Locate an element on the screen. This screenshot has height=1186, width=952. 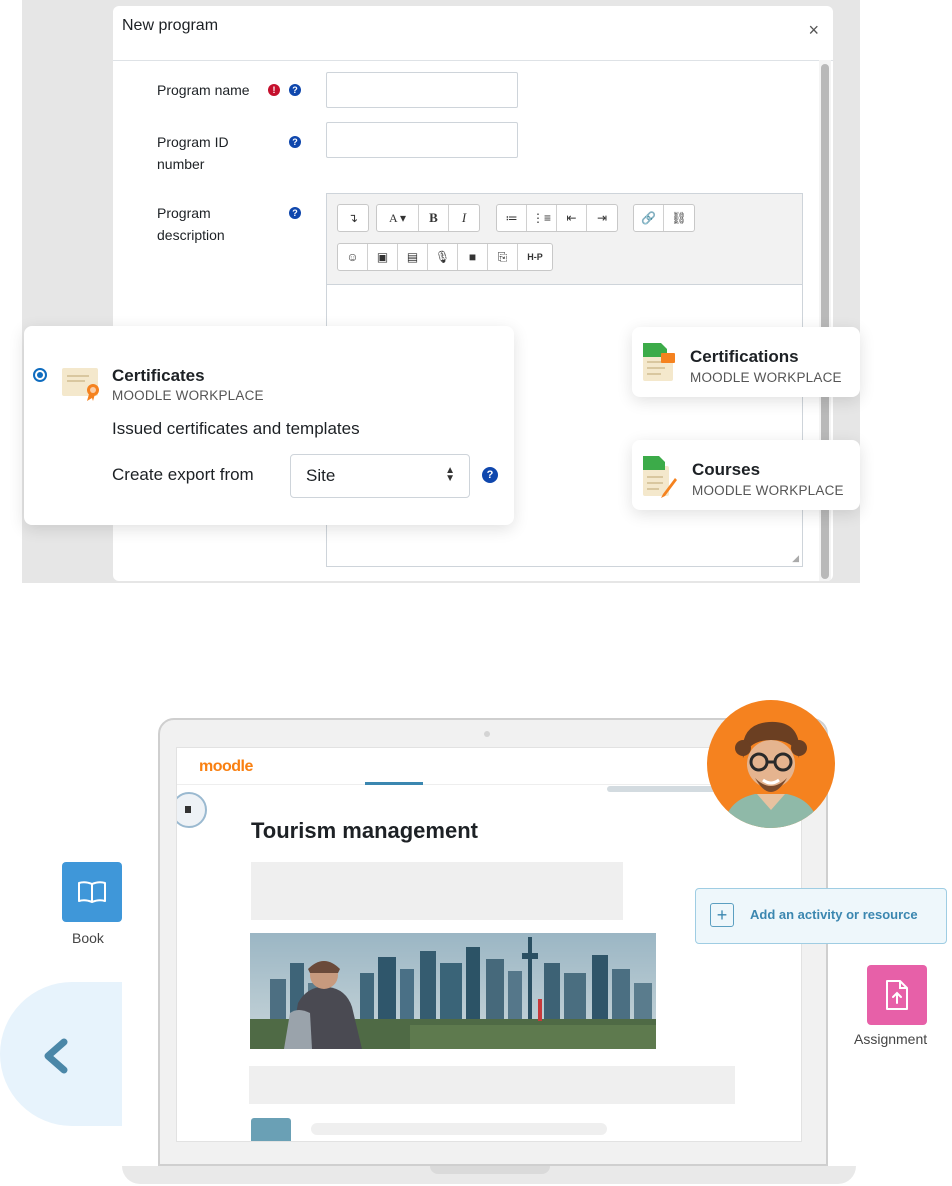
nav-tab-indicator is located at coordinates (394, 783).